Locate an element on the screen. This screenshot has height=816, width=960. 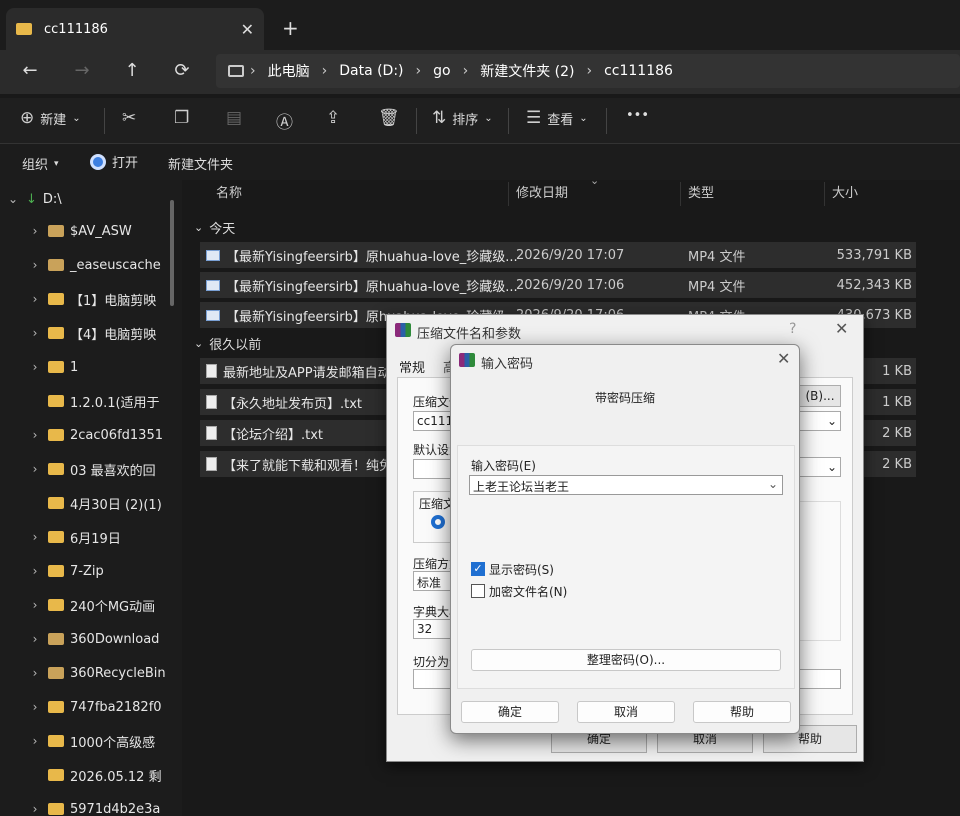
sidebar-item-drive-d: ⌄ ↓ D:\ is located at coordinates (84, 199).